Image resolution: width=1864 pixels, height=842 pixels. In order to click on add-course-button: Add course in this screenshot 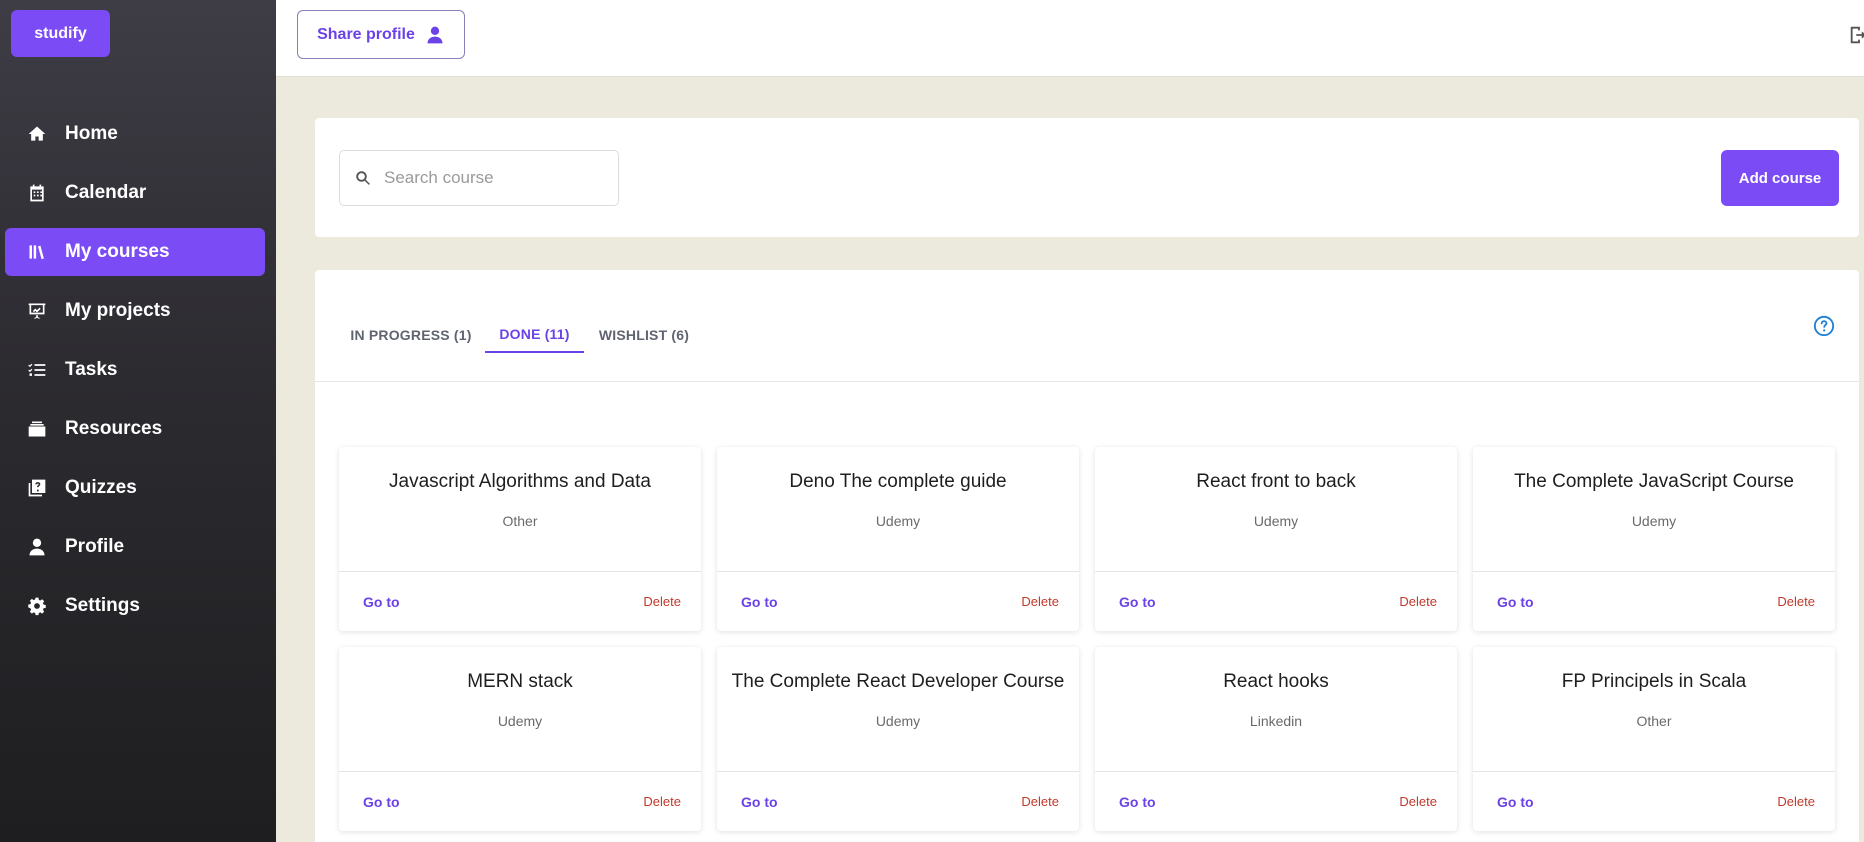, I will do `click(1780, 178)`.